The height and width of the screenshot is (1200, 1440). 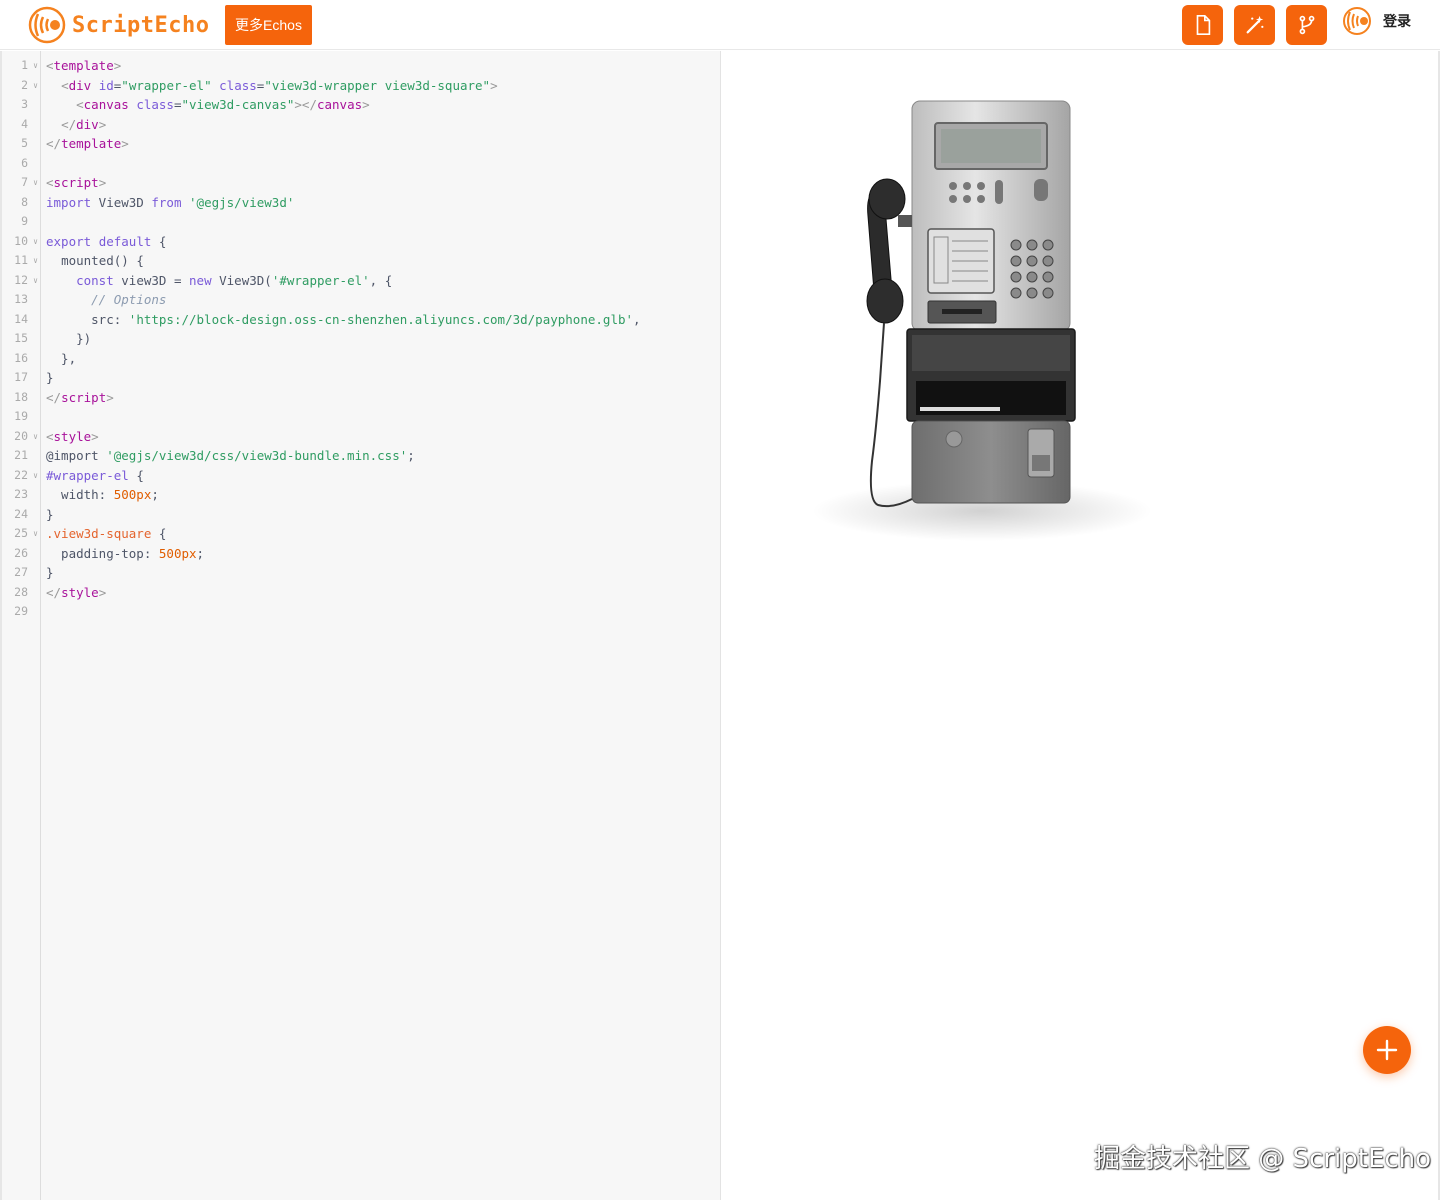 I want to click on fork-button, so click(x=1306, y=25).